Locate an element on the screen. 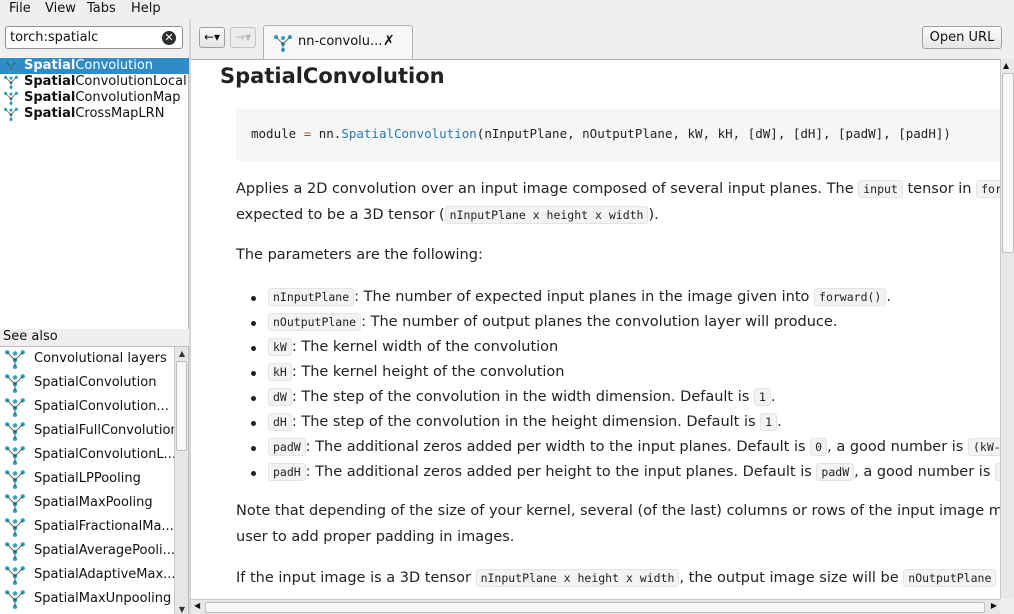 The height and width of the screenshot is (614, 1014). forward-button: →▾ is located at coordinates (243, 37).